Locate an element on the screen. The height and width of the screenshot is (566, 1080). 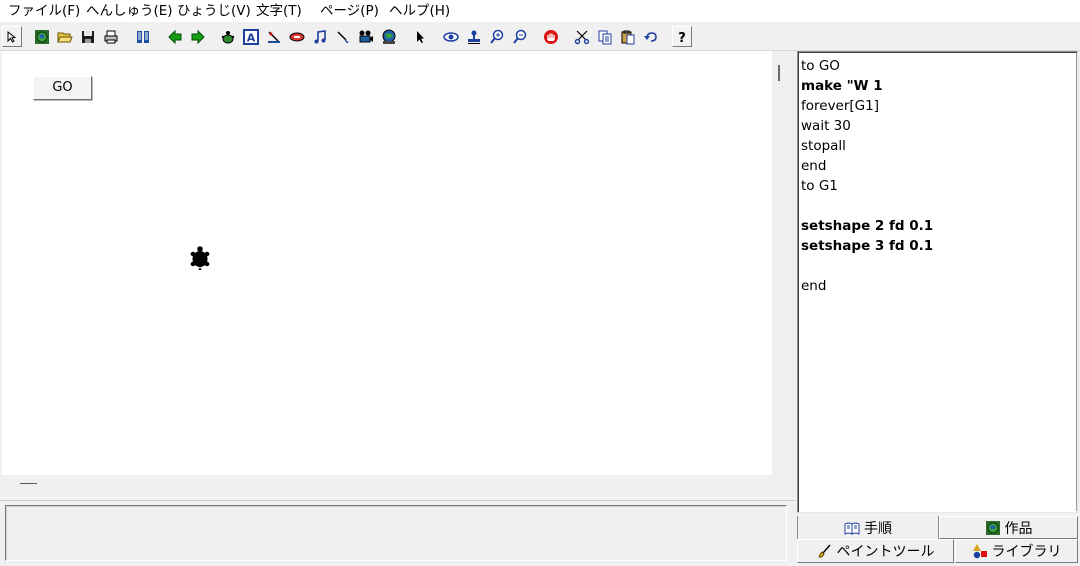
scroll-indicator is located at coordinates (779, 73).